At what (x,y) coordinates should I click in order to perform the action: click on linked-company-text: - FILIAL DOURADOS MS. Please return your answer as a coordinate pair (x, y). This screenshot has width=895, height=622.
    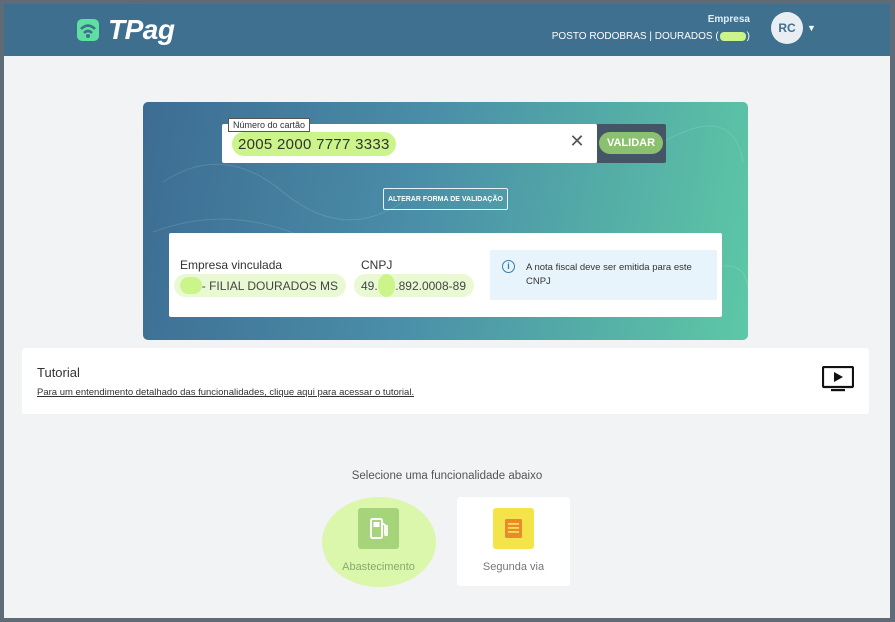
    Looking at the image, I should click on (269, 285).